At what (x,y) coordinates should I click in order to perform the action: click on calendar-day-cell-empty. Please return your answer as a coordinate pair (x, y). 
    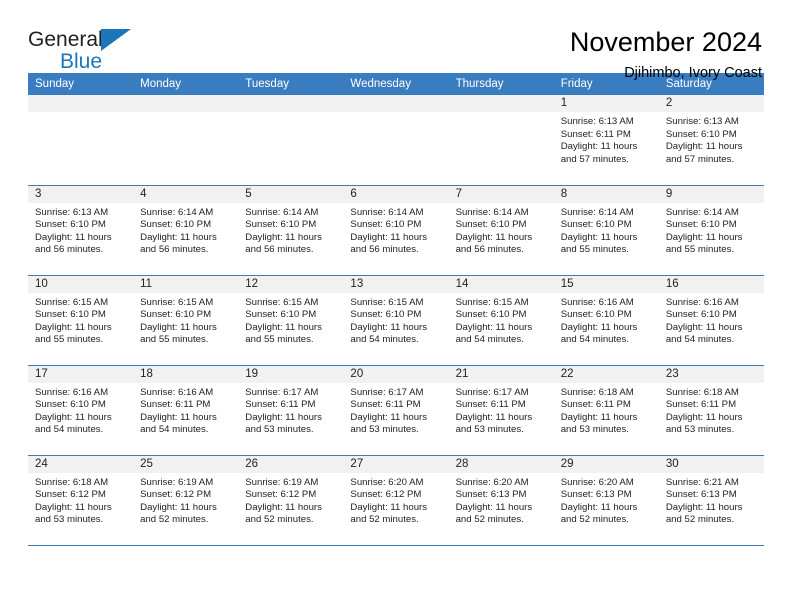
    Looking at the image, I should click on (501, 140).